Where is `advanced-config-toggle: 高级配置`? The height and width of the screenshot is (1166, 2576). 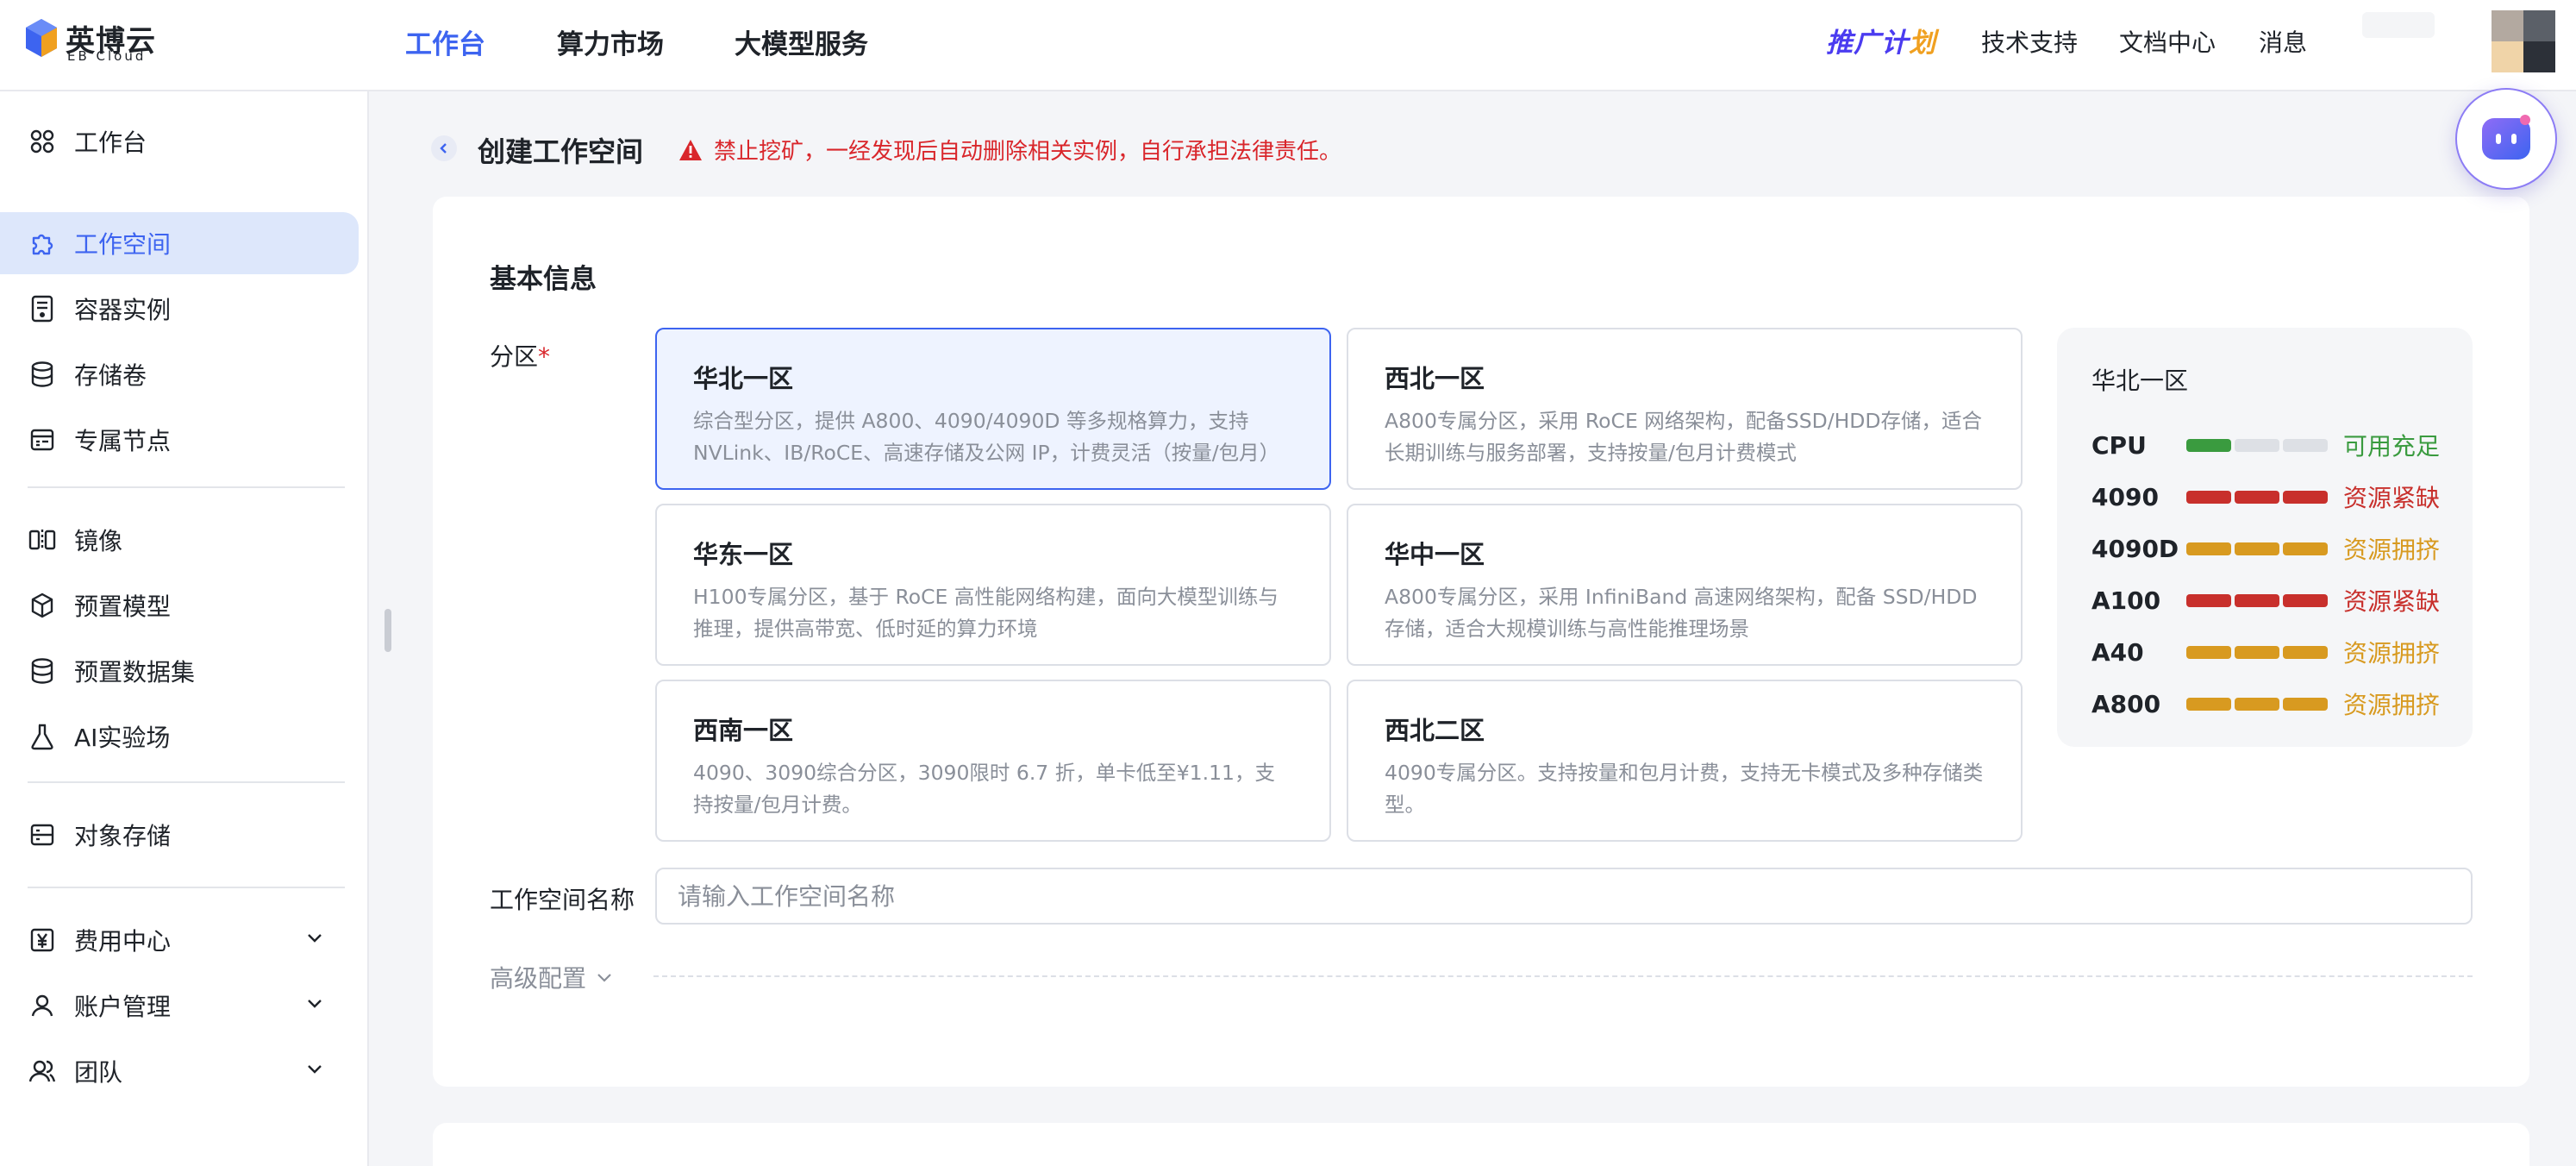 advanced-config-toggle: 高级配置 is located at coordinates (552, 977).